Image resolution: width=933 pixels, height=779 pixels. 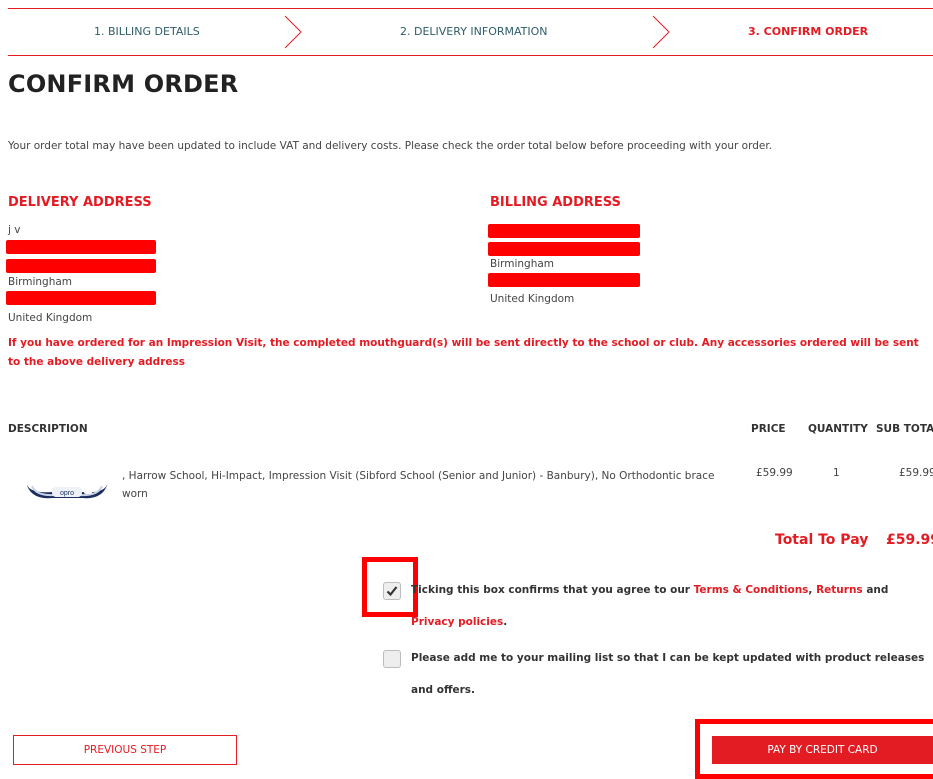 I want to click on page-title: CONFIRM ORDER, so click(x=123, y=84).